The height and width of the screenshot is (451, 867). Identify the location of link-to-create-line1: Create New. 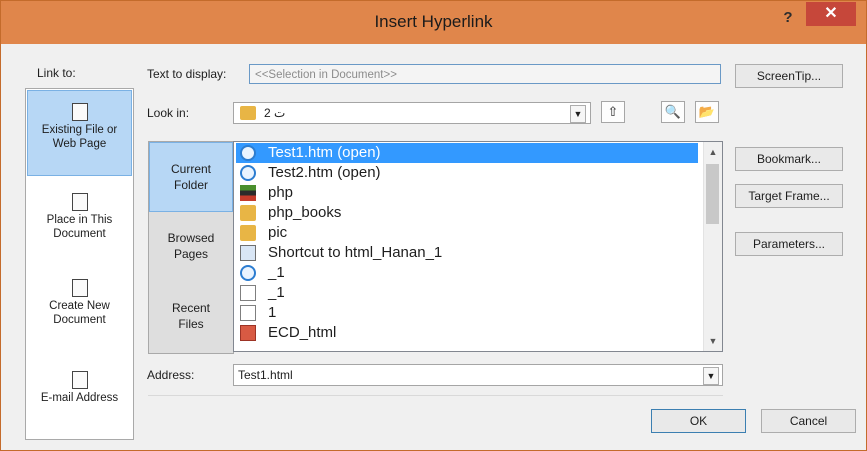
(79, 306).